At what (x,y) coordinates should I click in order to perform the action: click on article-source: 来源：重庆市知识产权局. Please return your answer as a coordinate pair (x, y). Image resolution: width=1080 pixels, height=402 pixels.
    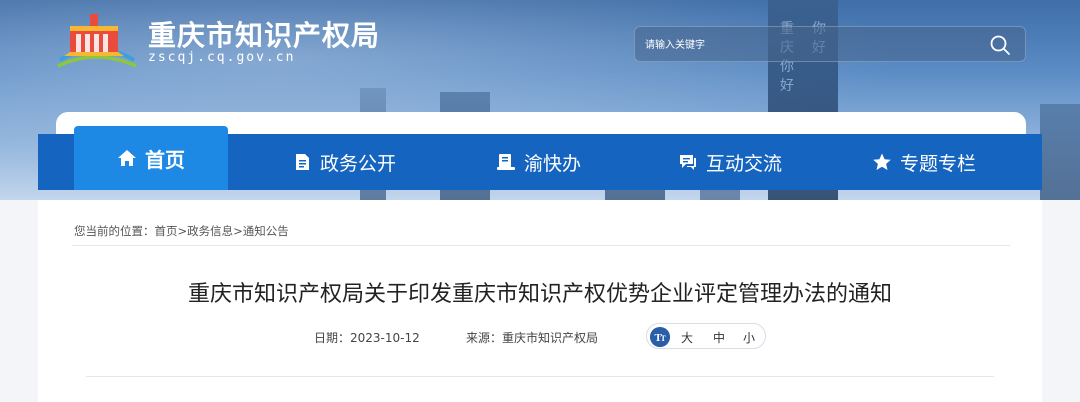
    Looking at the image, I should click on (532, 337).